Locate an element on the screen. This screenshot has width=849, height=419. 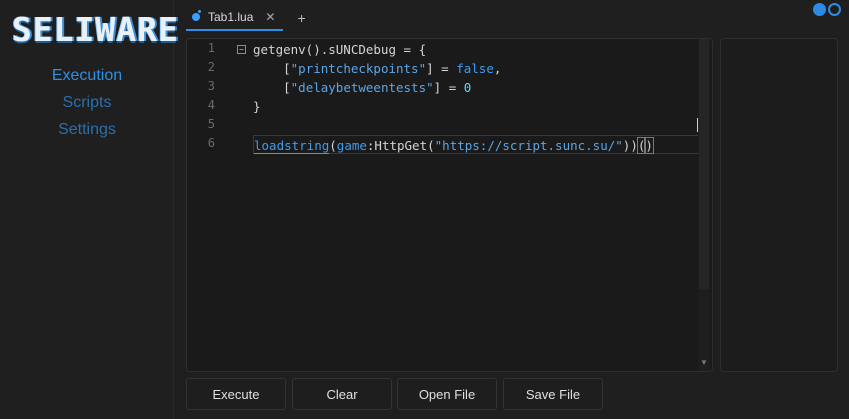
line-number: 5 is located at coordinates (211, 124).